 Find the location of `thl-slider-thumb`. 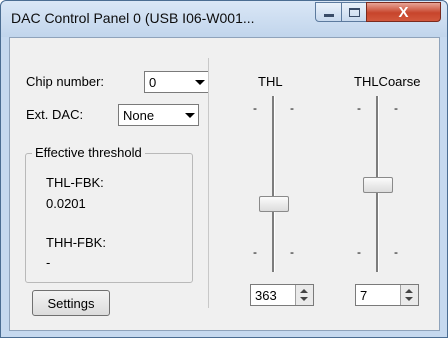

thl-slider-thumb is located at coordinates (274, 204).